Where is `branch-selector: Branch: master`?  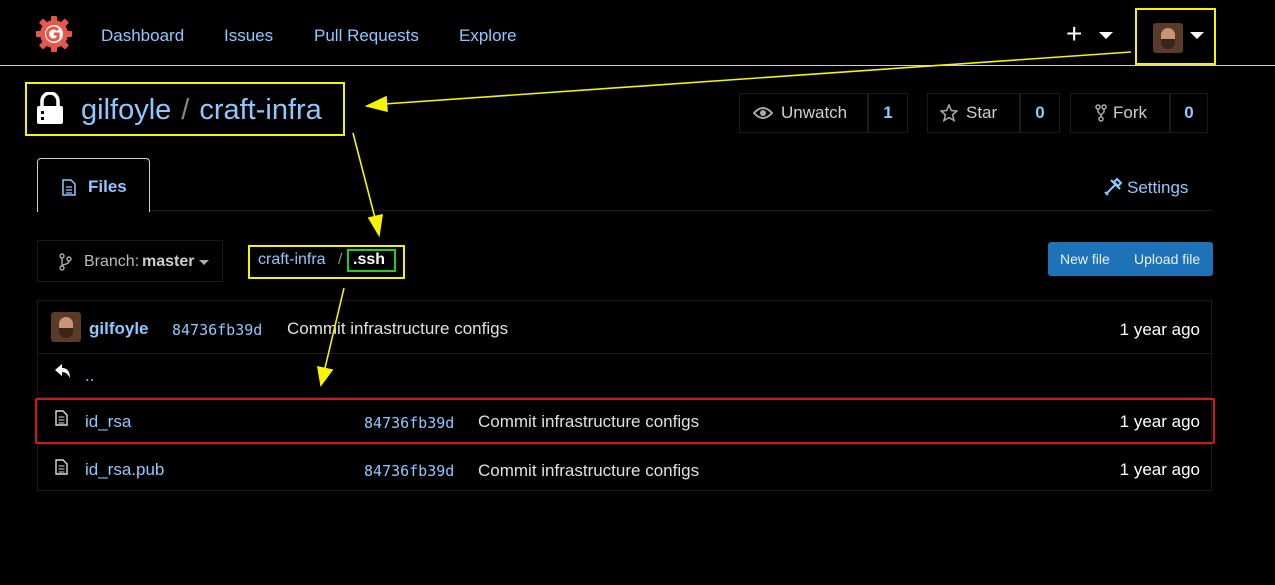
branch-selector: Branch: master is located at coordinates (130, 261).